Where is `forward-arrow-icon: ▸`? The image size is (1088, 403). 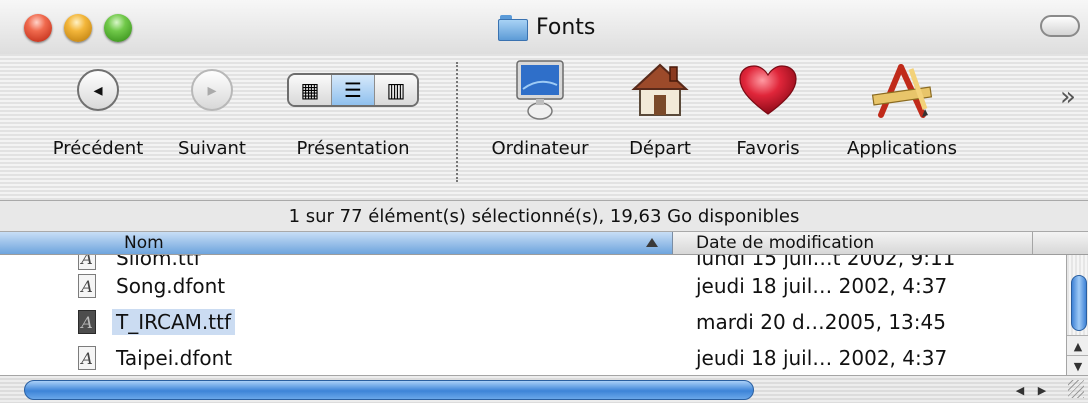 forward-arrow-icon: ▸ is located at coordinates (212, 90).